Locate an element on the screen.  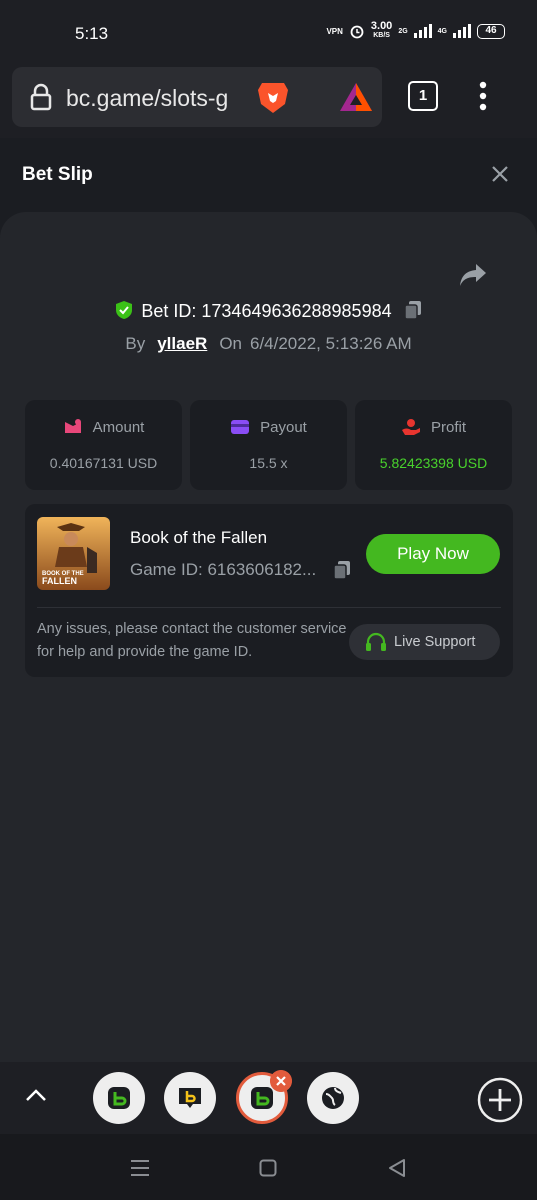
tab-globe is located at coordinates (333, 1098).